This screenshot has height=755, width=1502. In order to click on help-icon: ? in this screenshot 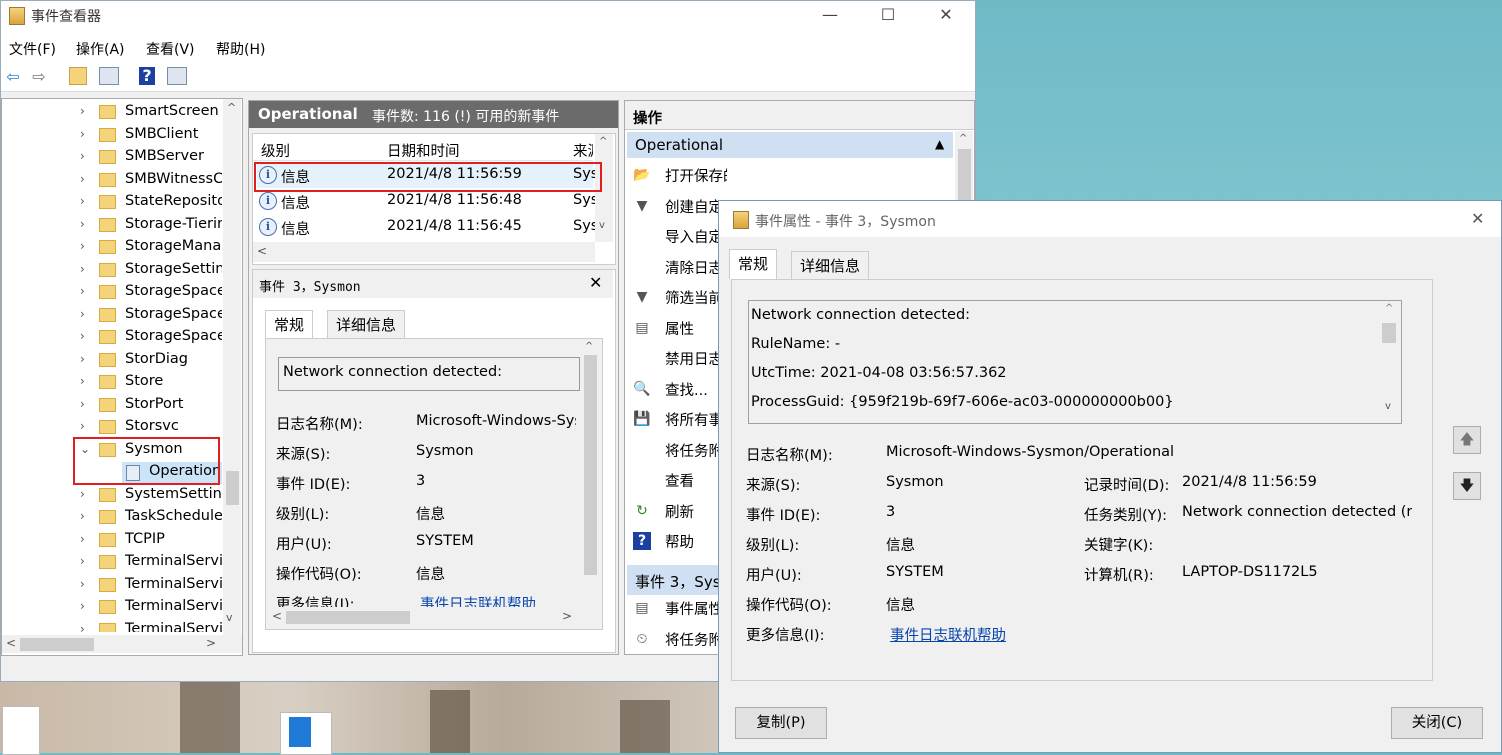, I will do `click(147, 76)`.